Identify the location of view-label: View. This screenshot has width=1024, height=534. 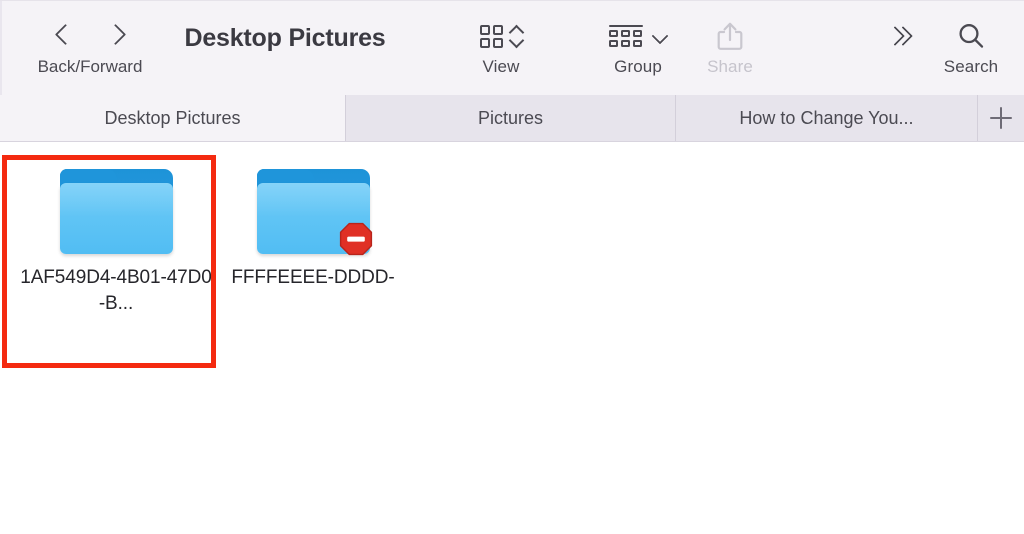
(501, 66).